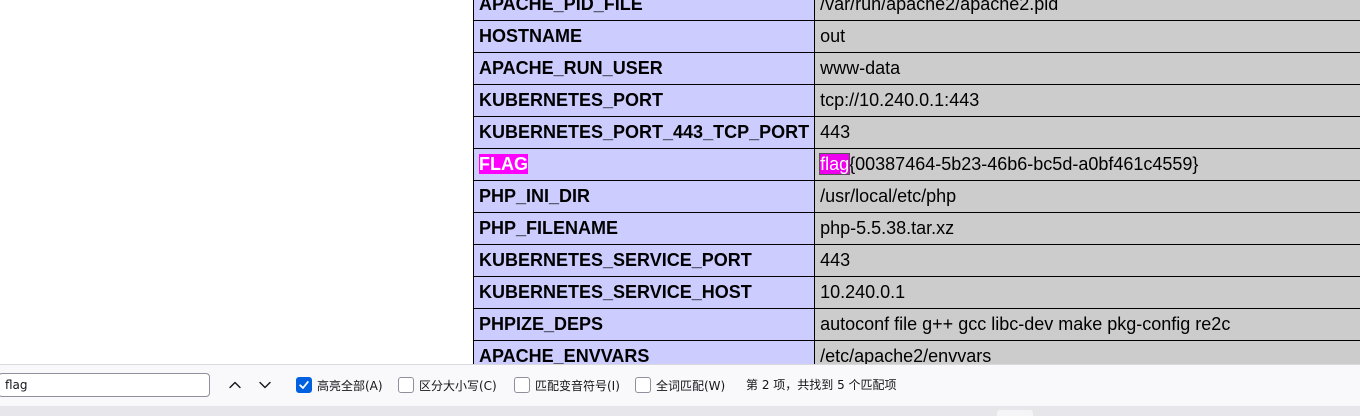 The image size is (1360, 416). I want to click on env-key: APACHE_RUN_USER, so click(644, 68).